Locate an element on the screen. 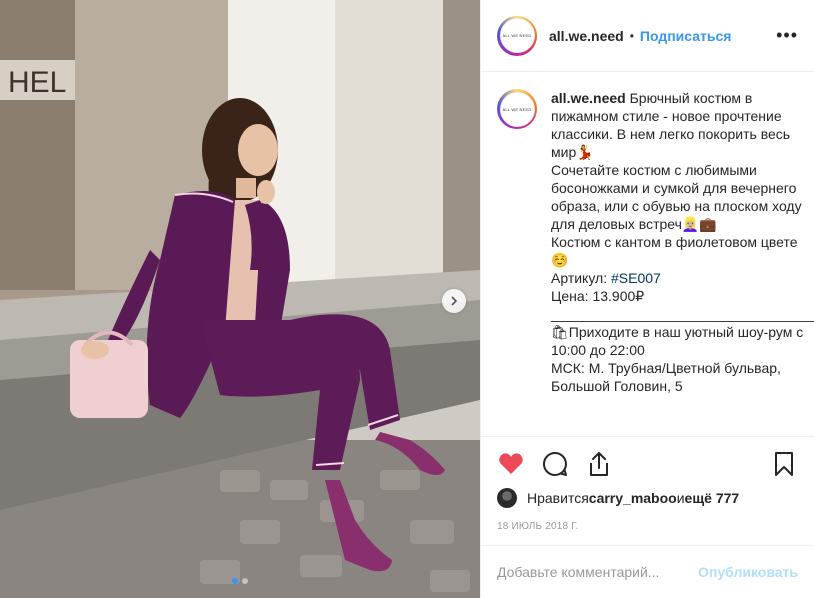 The image size is (814, 598). caption-hashtag: #SE007 is located at coordinates (636, 278).